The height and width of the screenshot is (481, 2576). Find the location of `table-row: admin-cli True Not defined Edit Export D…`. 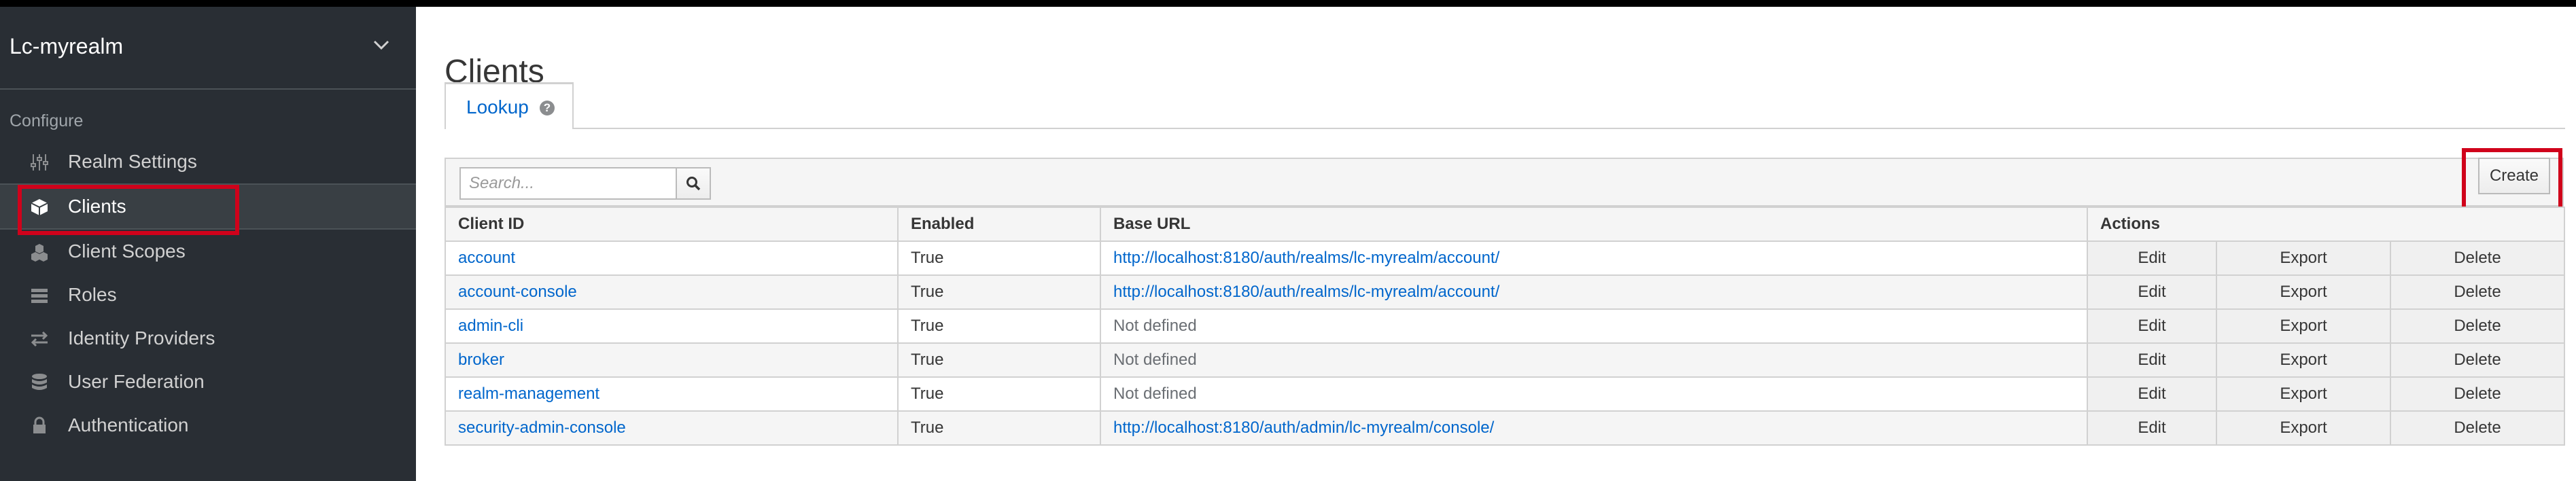

table-row: admin-cli True Not defined Edit Export D… is located at coordinates (1505, 326).